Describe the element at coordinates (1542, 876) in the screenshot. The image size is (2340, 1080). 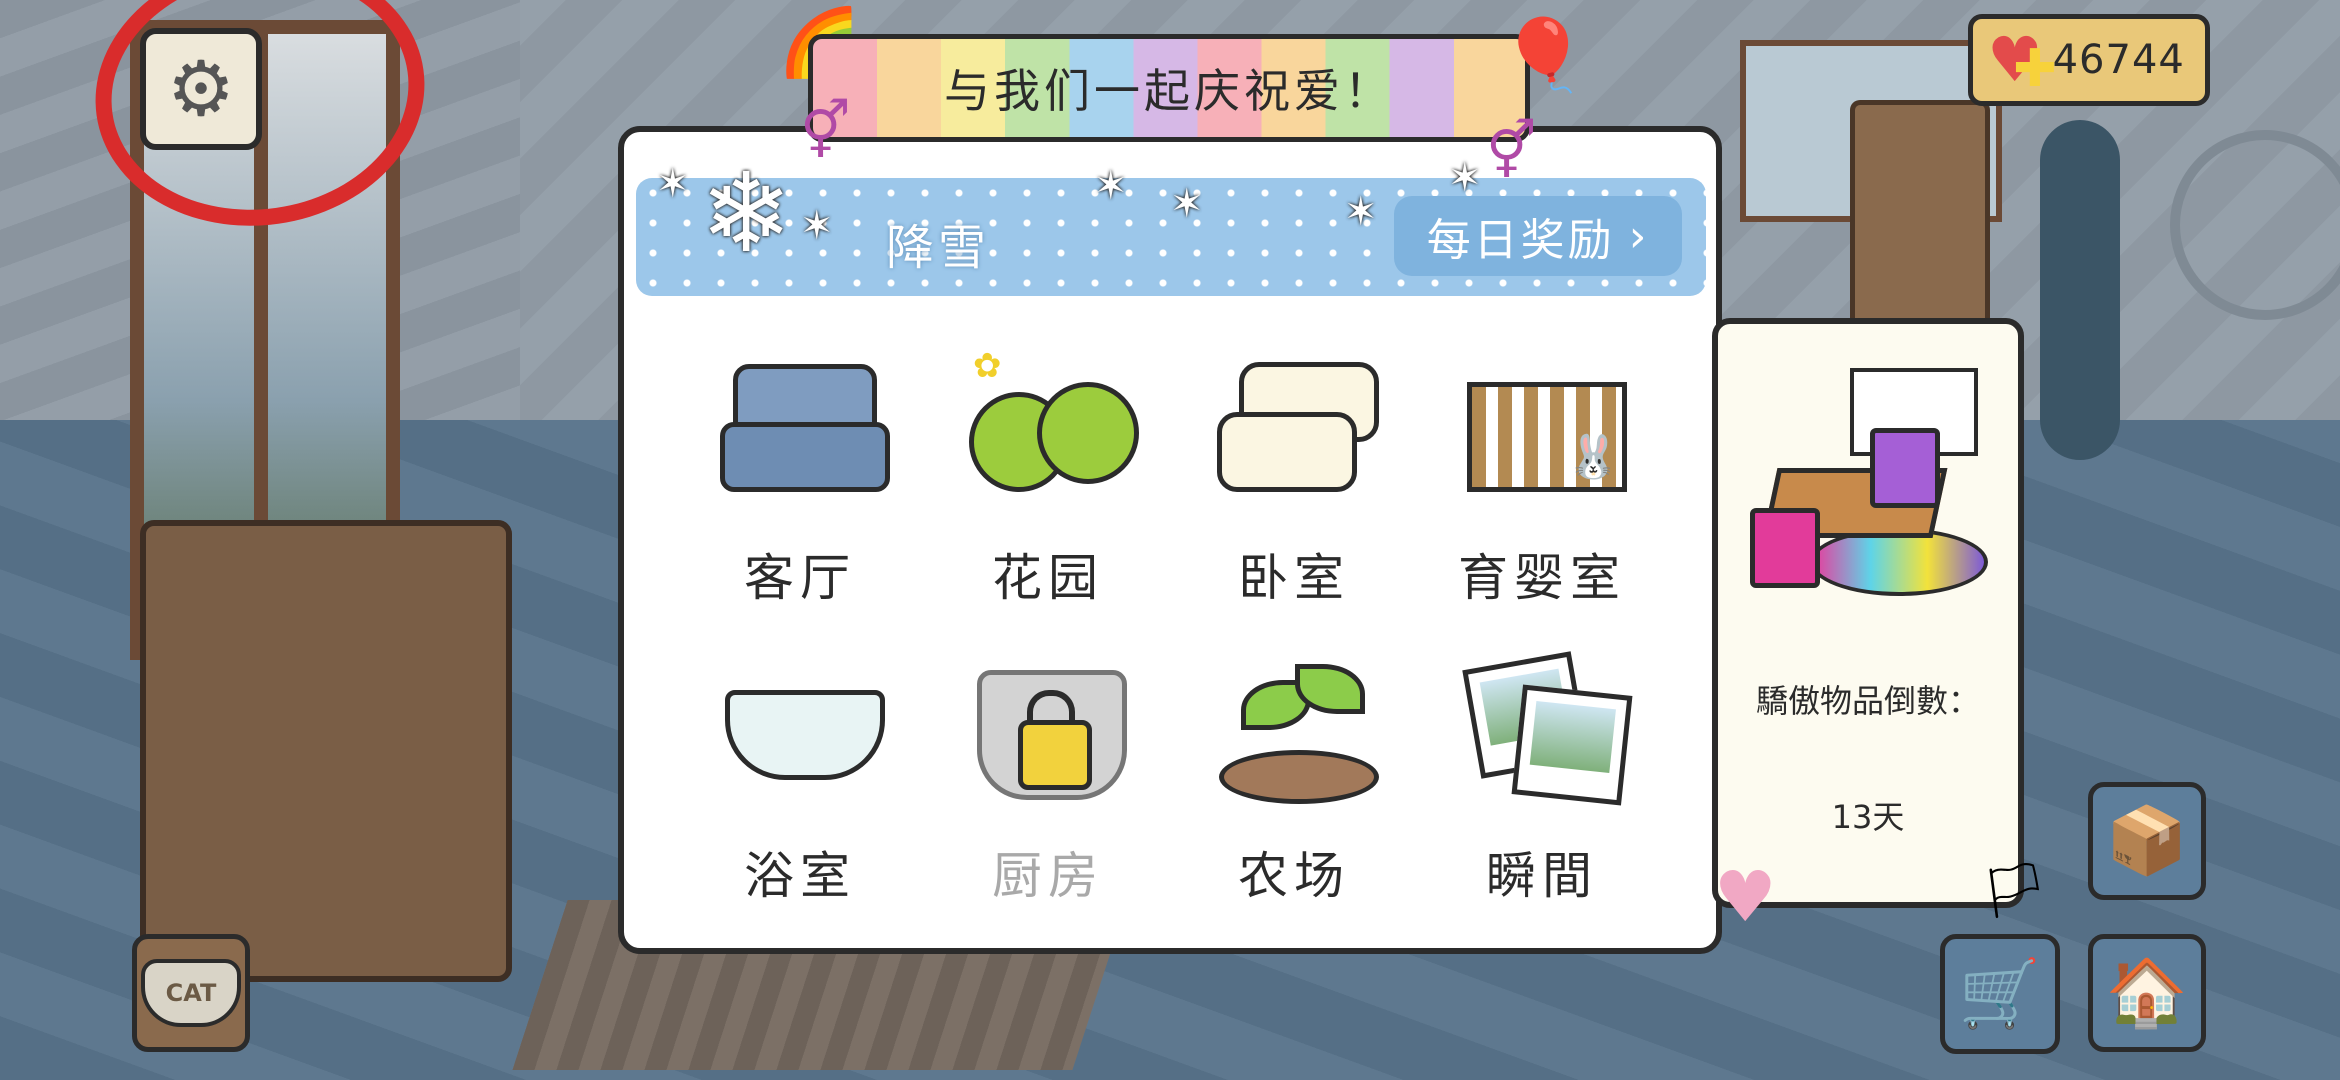
I see `room-label: 瞬間` at that location.